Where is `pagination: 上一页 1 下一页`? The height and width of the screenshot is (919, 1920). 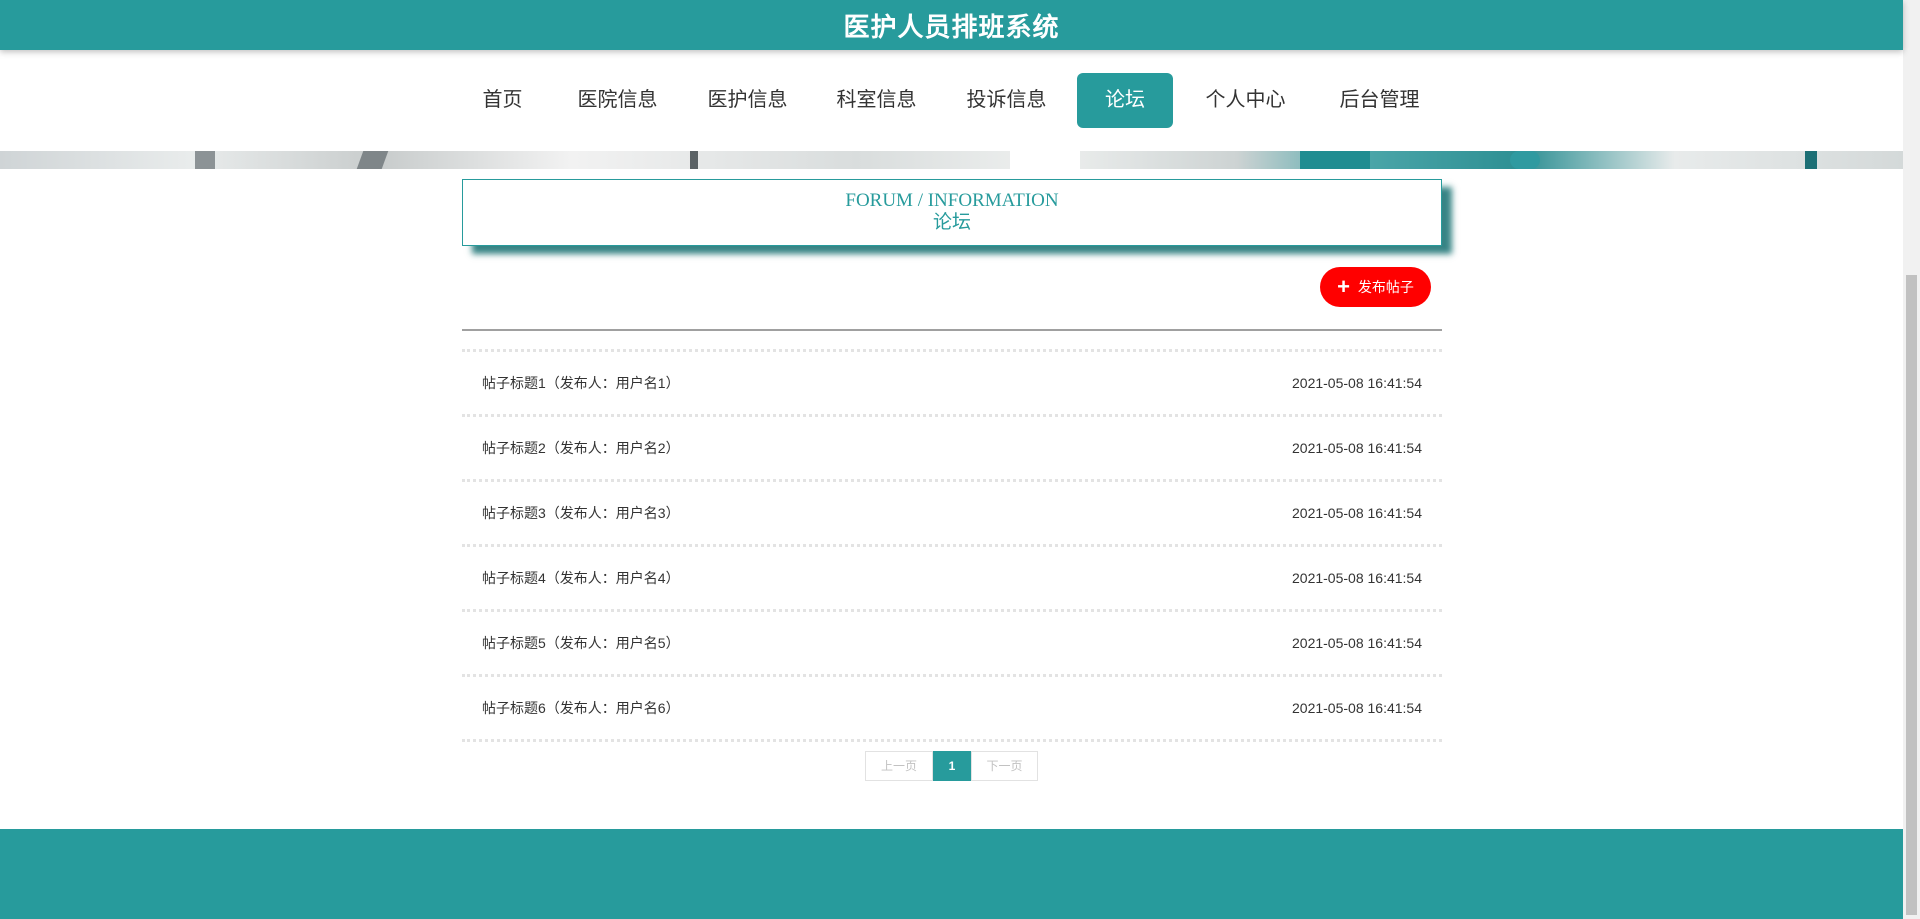 pagination: 上一页 1 下一页 is located at coordinates (951, 766).